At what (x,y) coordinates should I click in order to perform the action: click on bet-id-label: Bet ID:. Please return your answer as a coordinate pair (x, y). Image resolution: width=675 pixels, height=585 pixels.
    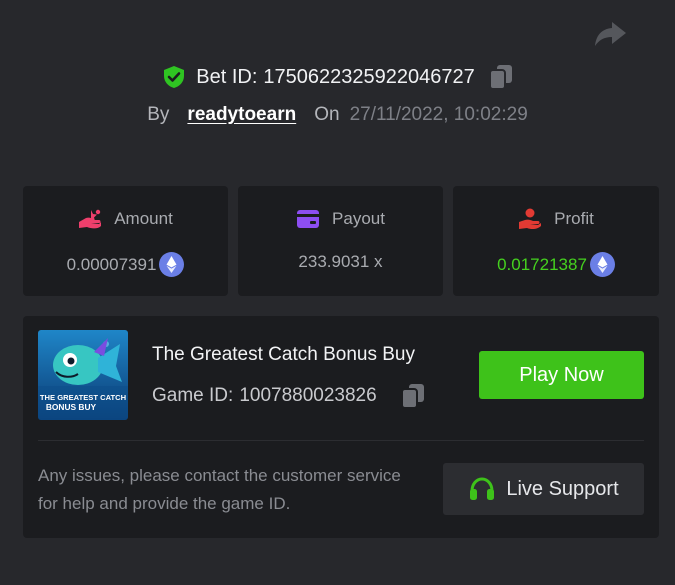
    Looking at the image, I should click on (227, 76).